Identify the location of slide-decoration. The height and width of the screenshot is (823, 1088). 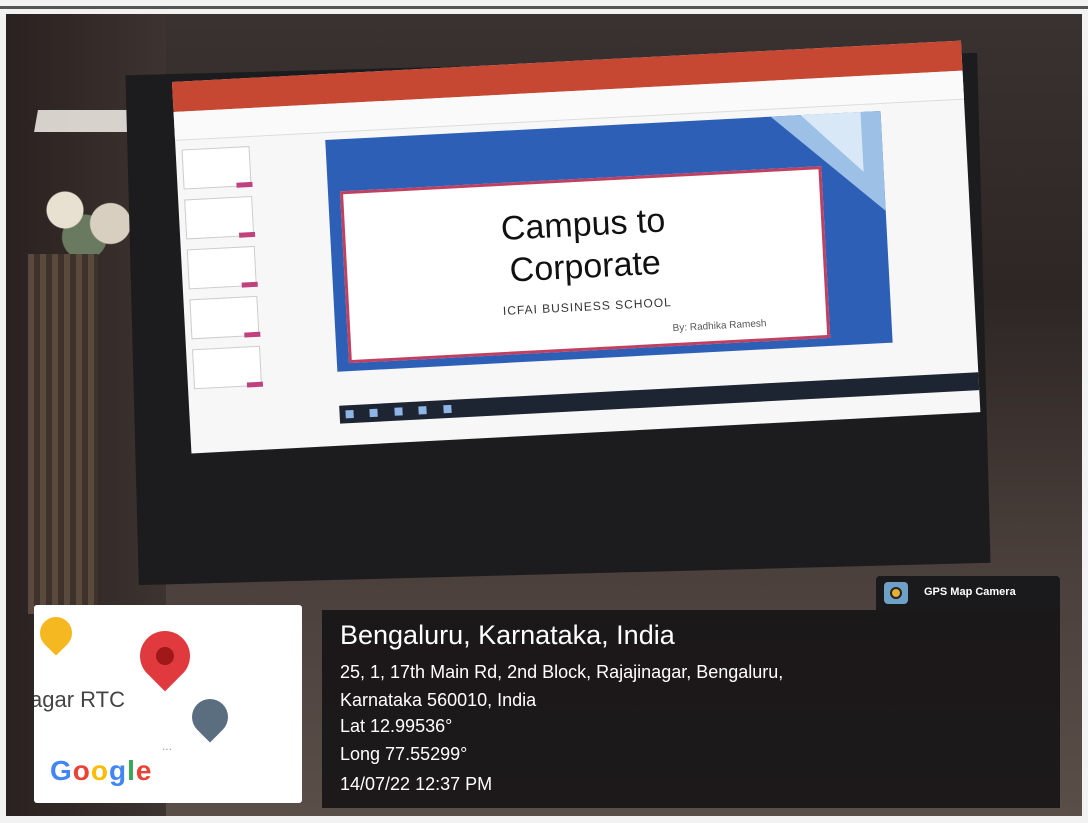
(832, 144).